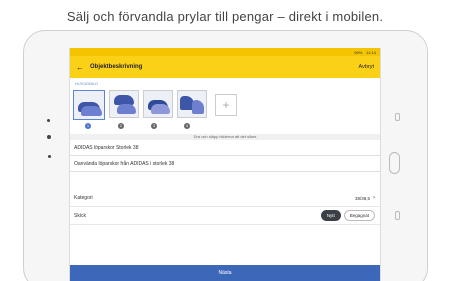 The width and height of the screenshot is (450, 281). What do you see at coordinates (358, 52) in the screenshot?
I see `battery-indicator: 96%` at bounding box center [358, 52].